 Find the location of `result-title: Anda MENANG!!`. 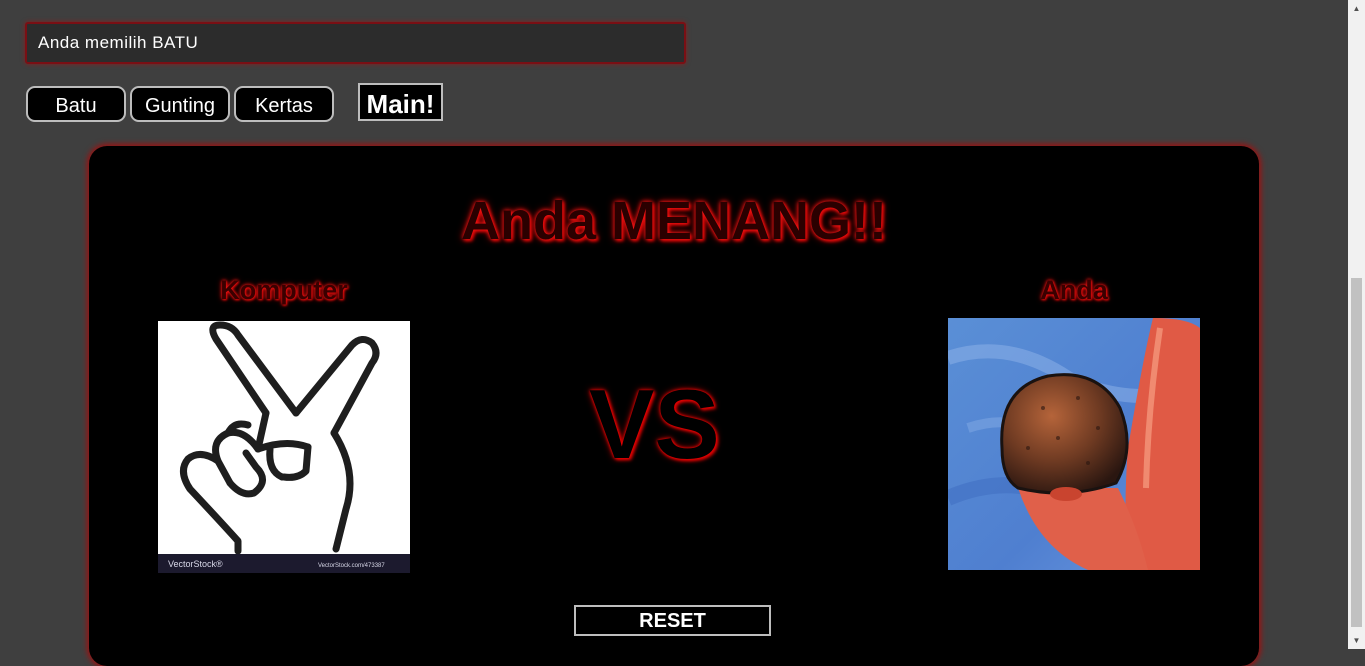

result-title: Anda MENANG!! is located at coordinates (674, 221).